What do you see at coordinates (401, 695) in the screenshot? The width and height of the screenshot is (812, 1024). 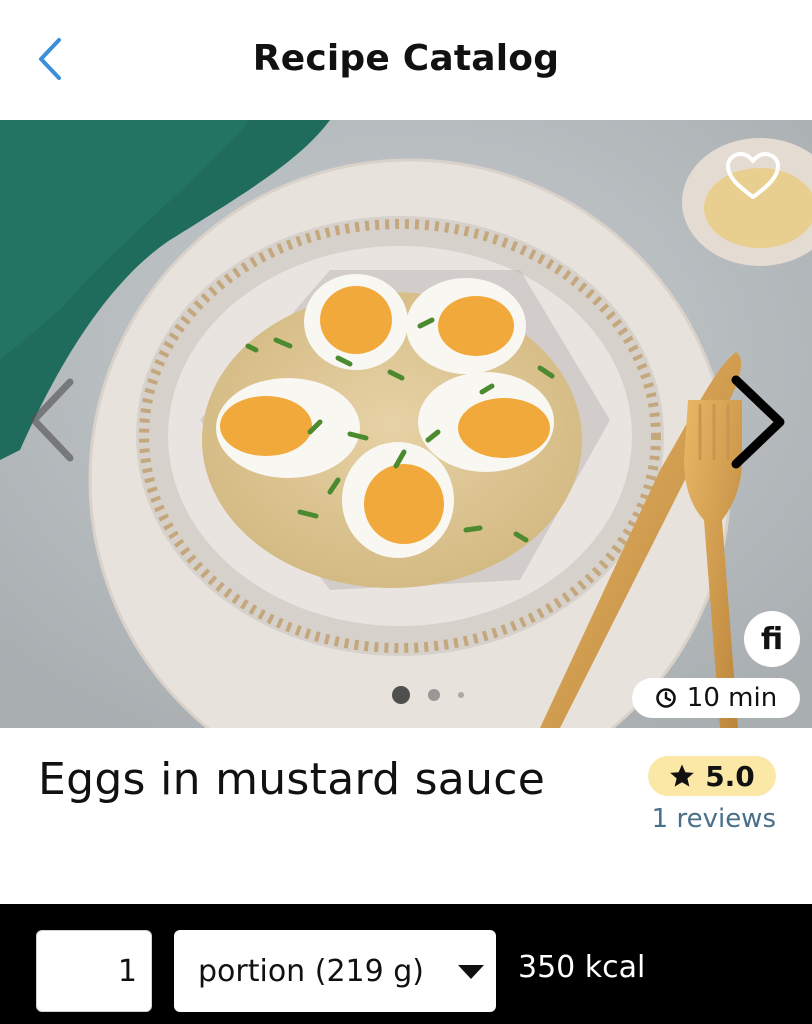 I see `carousel-dot-active` at bounding box center [401, 695].